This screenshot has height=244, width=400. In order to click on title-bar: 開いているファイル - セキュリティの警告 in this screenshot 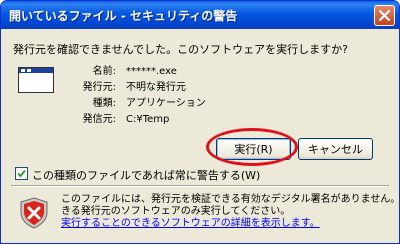, I will do `click(200, 15)`.